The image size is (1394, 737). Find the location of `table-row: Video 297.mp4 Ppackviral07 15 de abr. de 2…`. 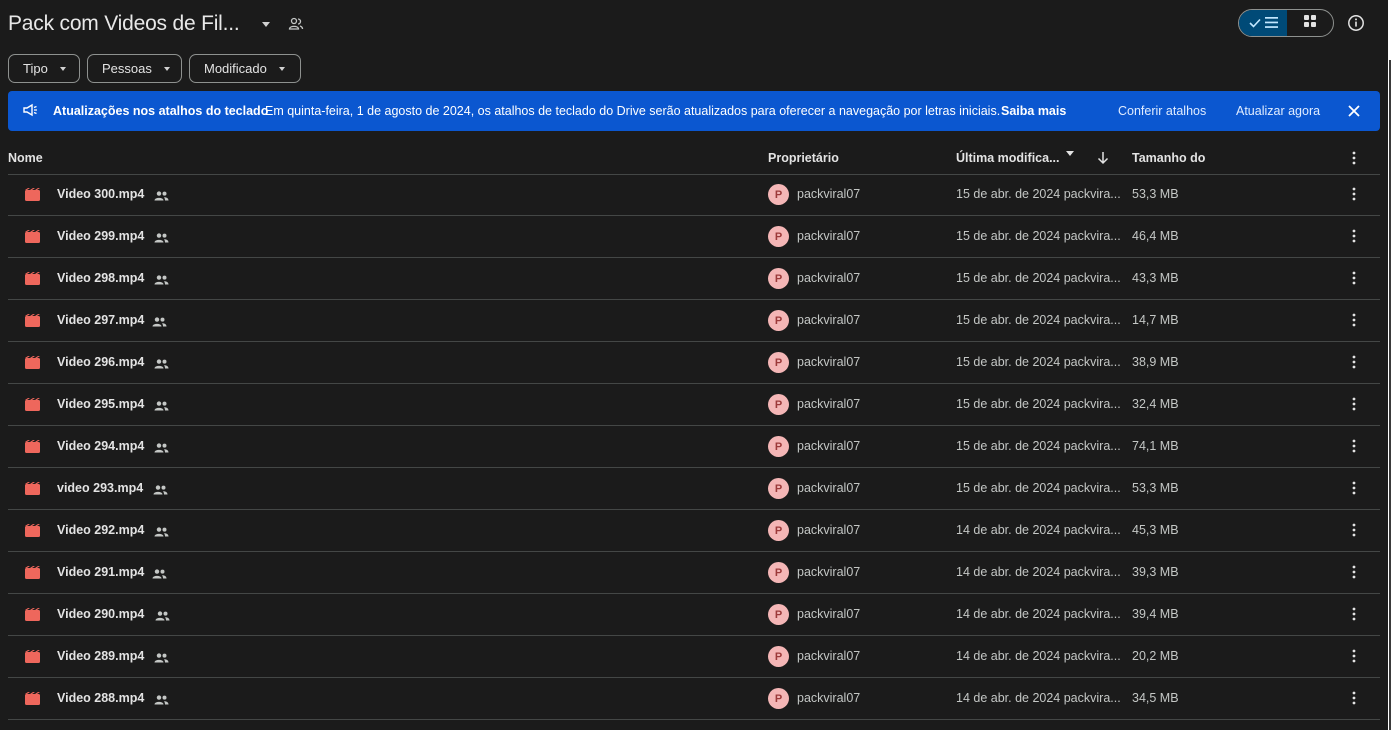

table-row: Video 297.mp4 Ppackviral07 15 de abr. de 2… is located at coordinates (694, 321).